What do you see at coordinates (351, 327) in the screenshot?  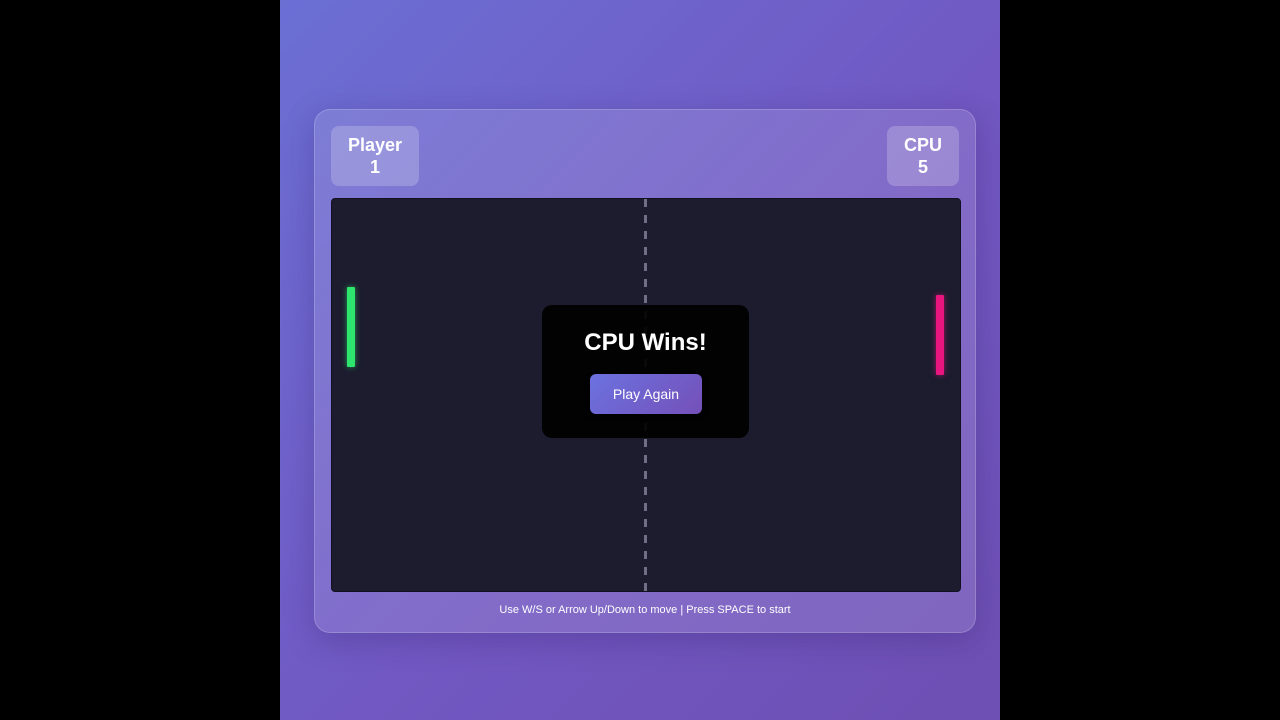 I see `player-paddle` at bounding box center [351, 327].